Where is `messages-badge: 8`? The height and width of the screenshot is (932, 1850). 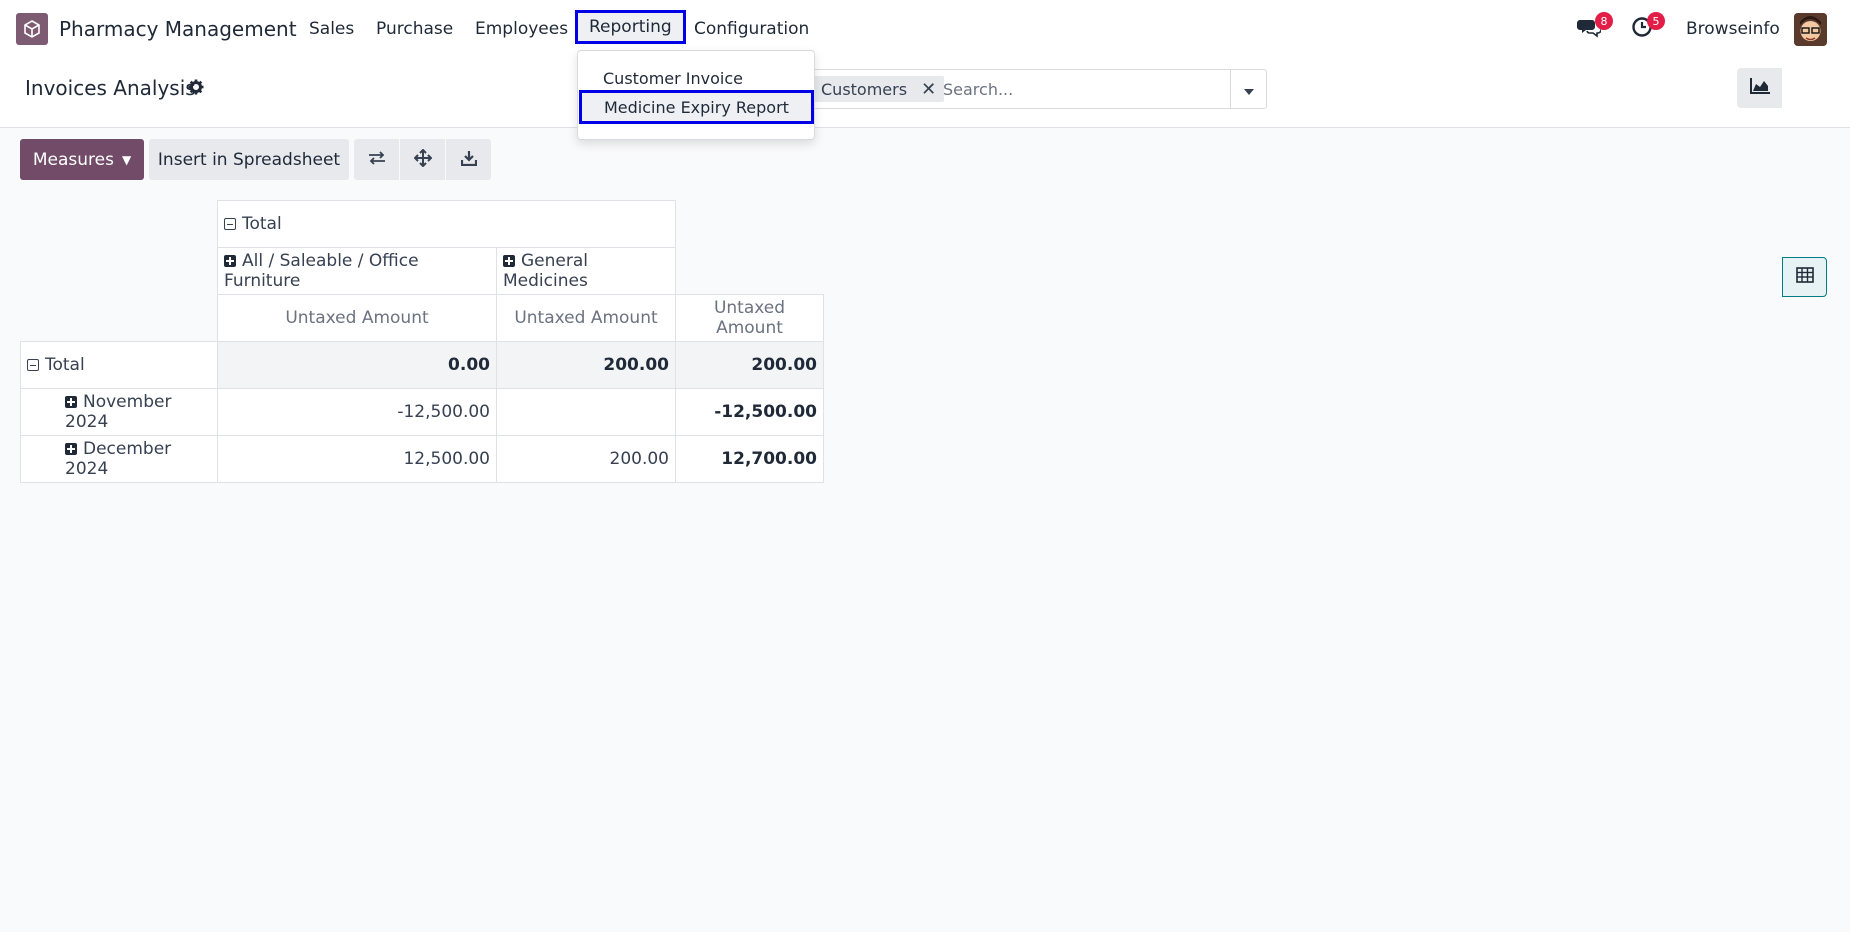
messages-badge: 8 is located at coordinates (1604, 21).